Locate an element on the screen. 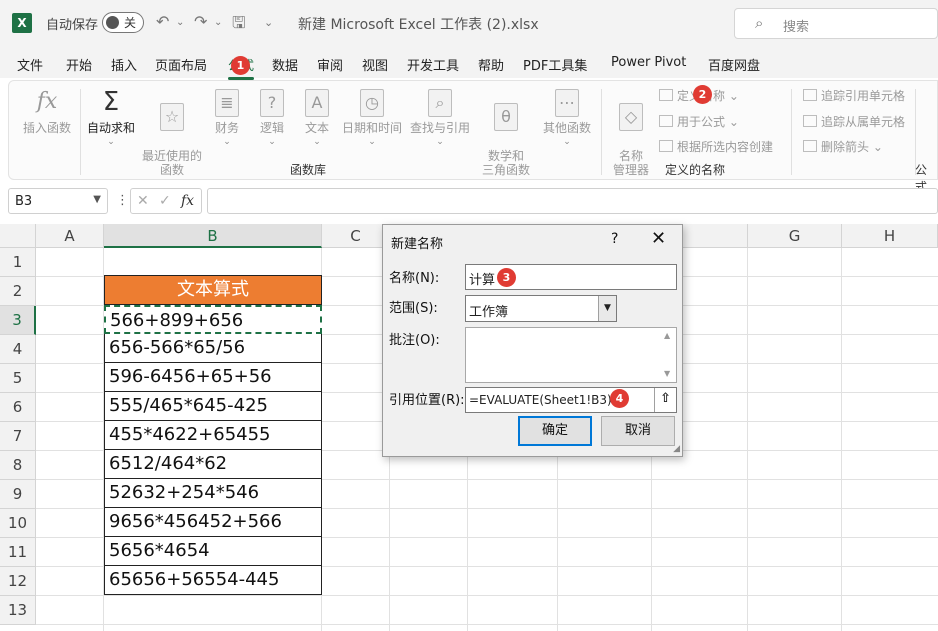 The width and height of the screenshot is (938, 631). refers-to-input: =EVALUATE(Sheet1!B3) ⇧ is located at coordinates (571, 400).